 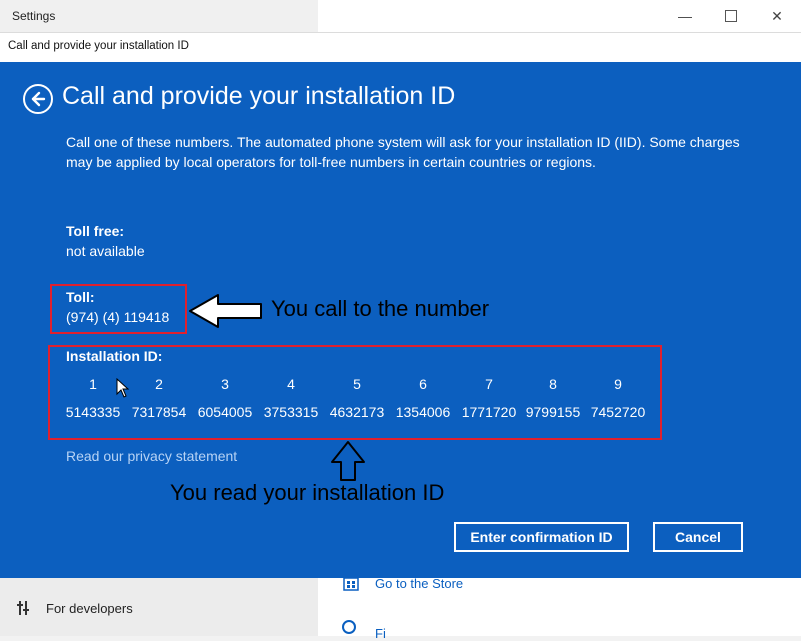 What do you see at coordinates (225, 311) in the screenshot?
I see `left-arrow-icon` at bounding box center [225, 311].